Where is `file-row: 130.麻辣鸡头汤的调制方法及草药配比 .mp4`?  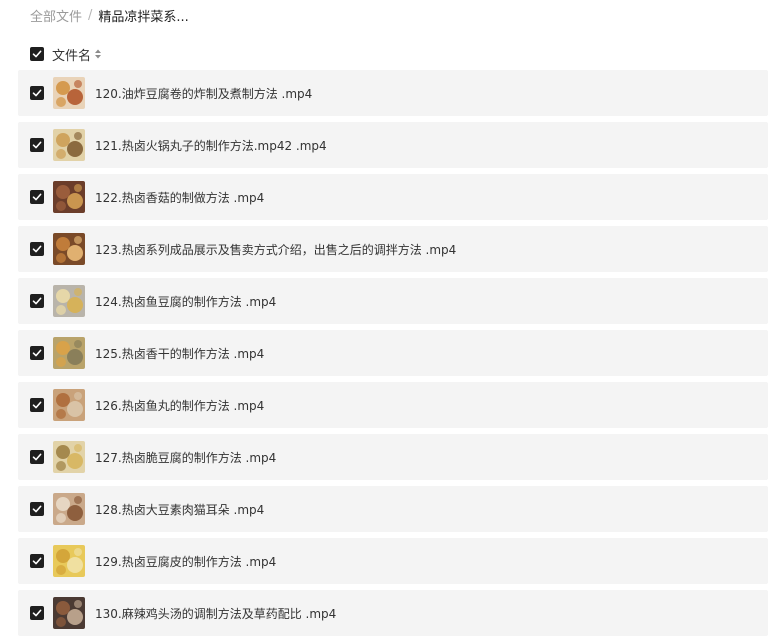
file-row: 130.麻辣鸡头汤的调制方法及草药配比 .mp4 is located at coordinates (393, 613).